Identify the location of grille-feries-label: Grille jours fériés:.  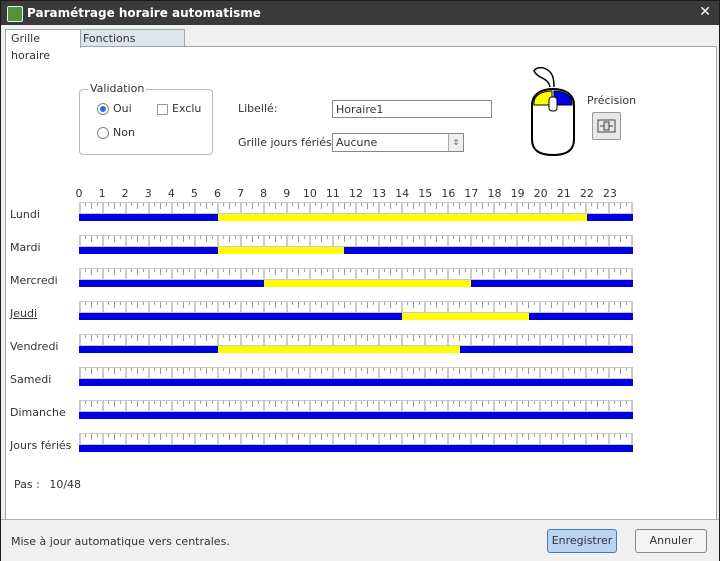
(287, 142).